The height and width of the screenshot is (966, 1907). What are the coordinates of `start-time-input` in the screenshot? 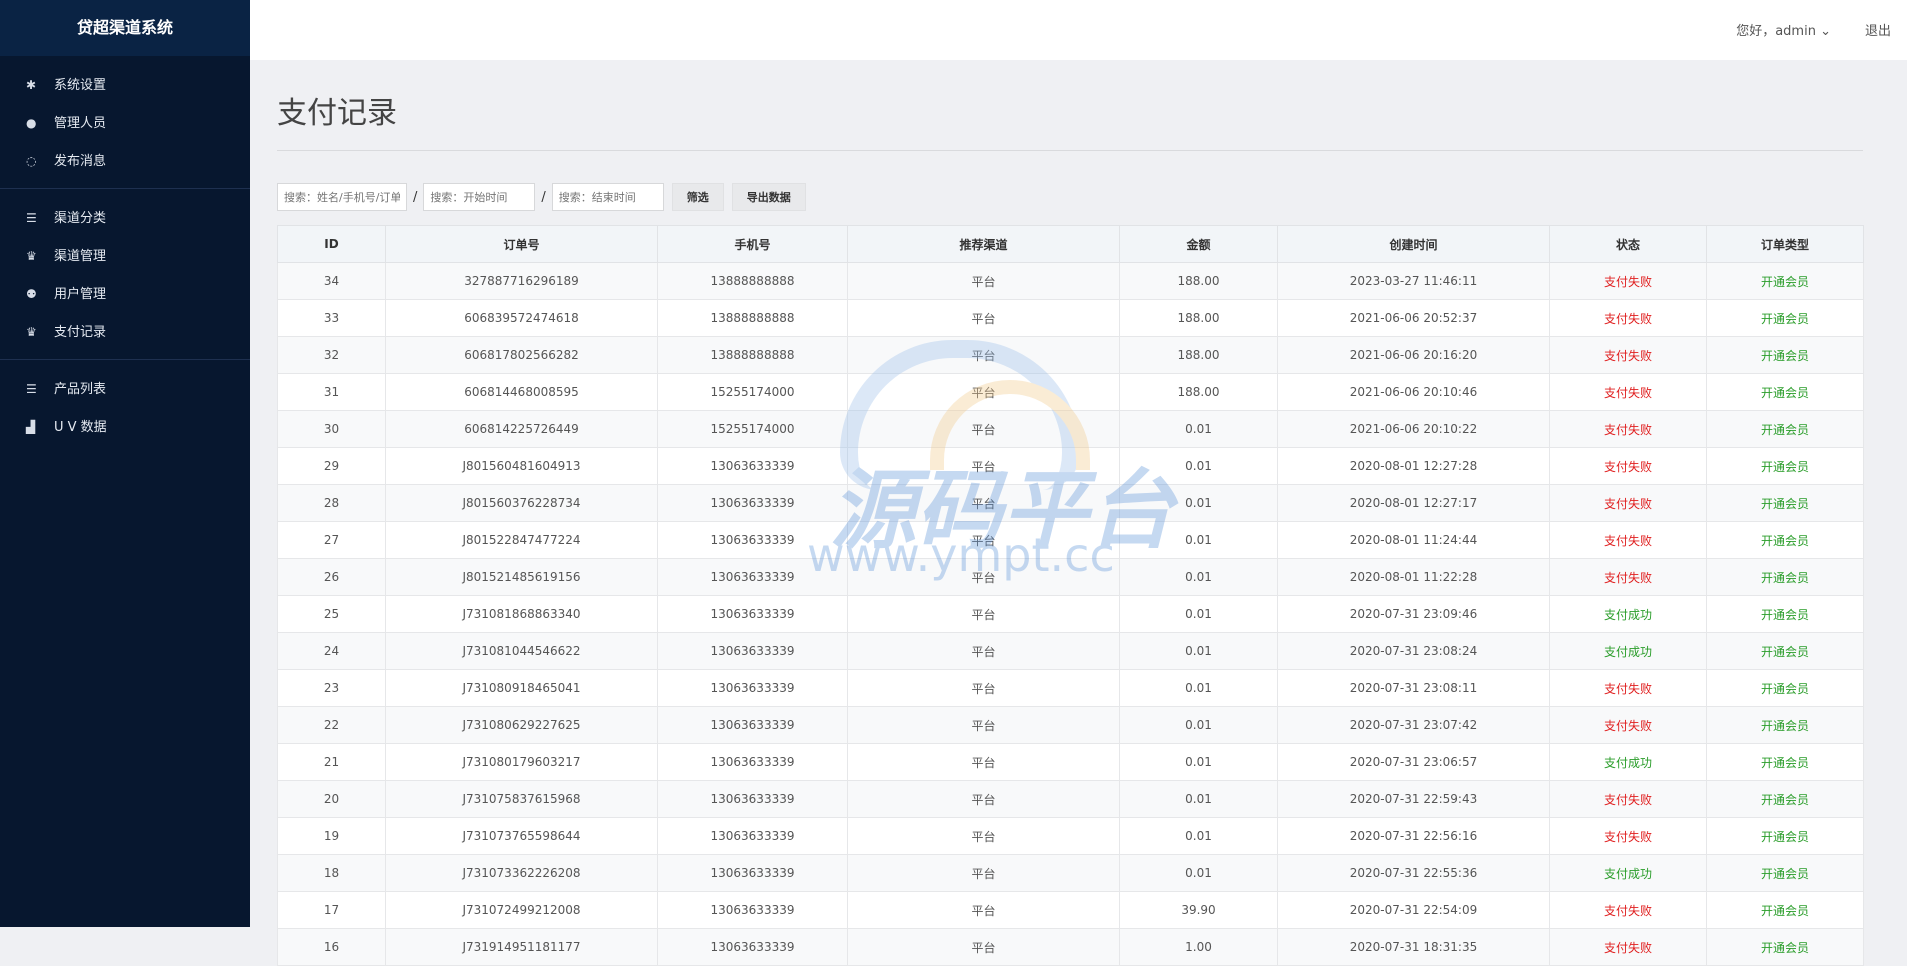 It's located at (479, 197).